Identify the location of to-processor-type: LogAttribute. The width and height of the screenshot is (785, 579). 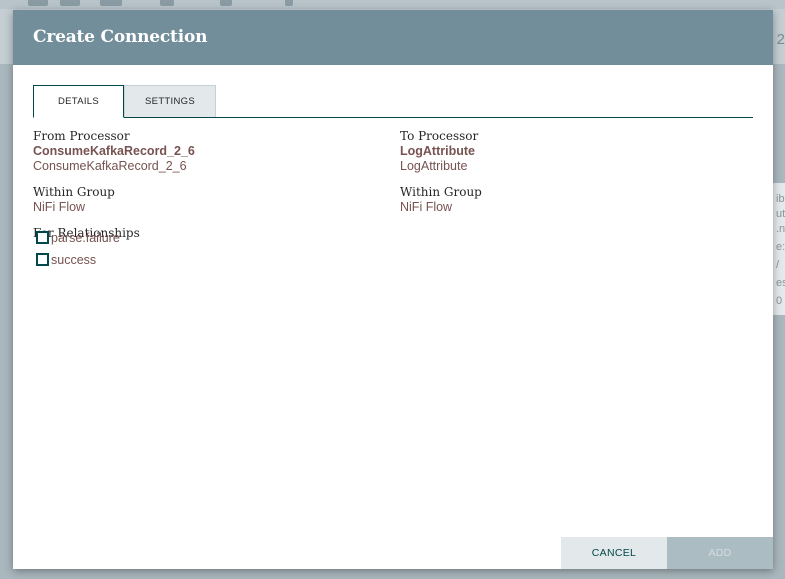
(434, 166).